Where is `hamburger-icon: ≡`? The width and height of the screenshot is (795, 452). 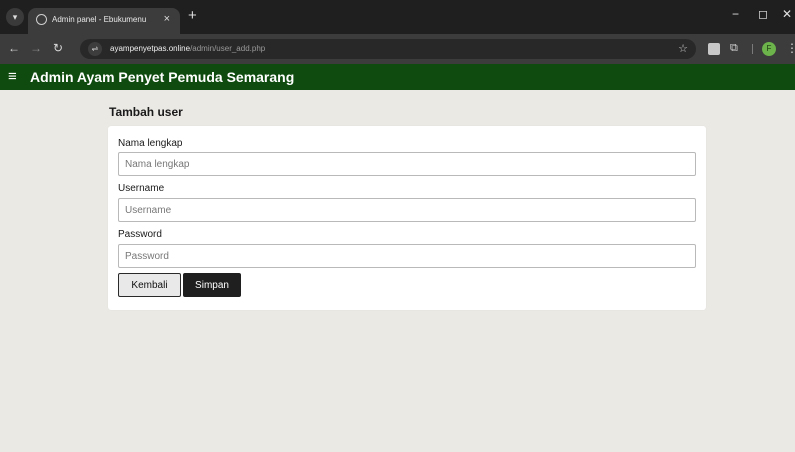 hamburger-icon: ≡ is located at coordinates (12, 76).